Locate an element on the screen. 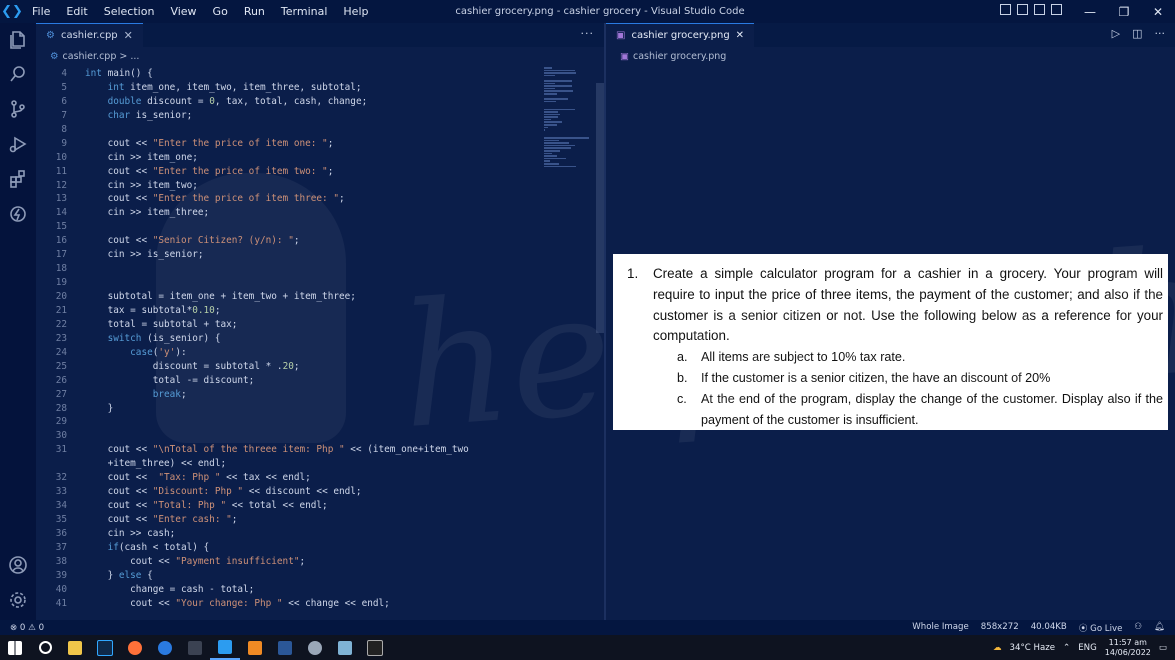 The height and width of the screenshot is (660, 1175). code-line: 23 switch (is_senior) { is located at coordinates (316, 339).